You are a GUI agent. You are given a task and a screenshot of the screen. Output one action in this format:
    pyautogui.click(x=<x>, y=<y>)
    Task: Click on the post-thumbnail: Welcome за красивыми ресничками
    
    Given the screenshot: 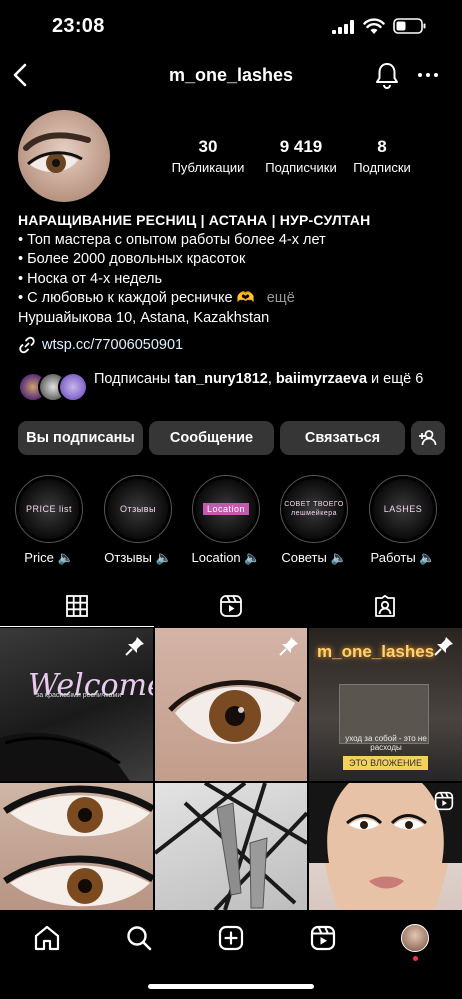 What is the action you would take?
    pyautogui.click(x=76, y=704)
    